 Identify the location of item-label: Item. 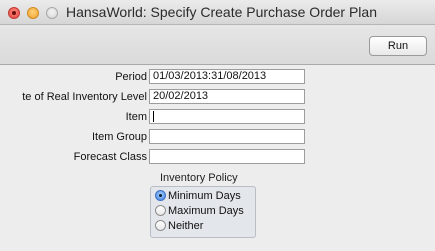
(136, 117).